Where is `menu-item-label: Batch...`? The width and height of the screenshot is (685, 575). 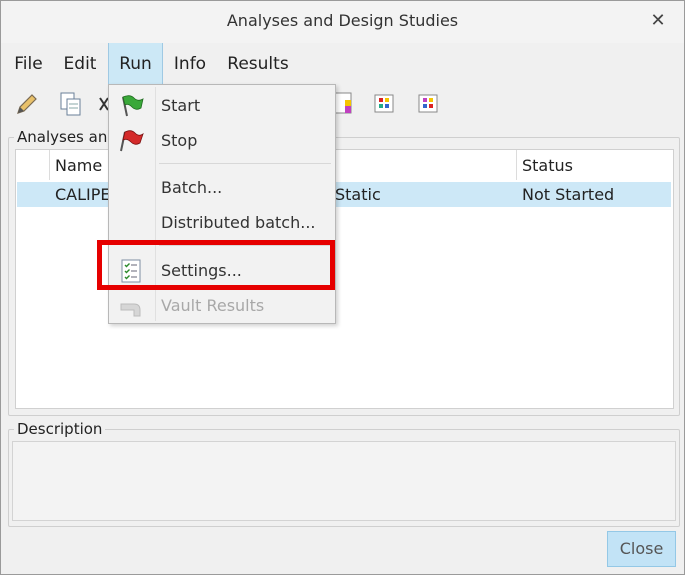
menu-item-label: Batch... is located at coordinates (192, 187).